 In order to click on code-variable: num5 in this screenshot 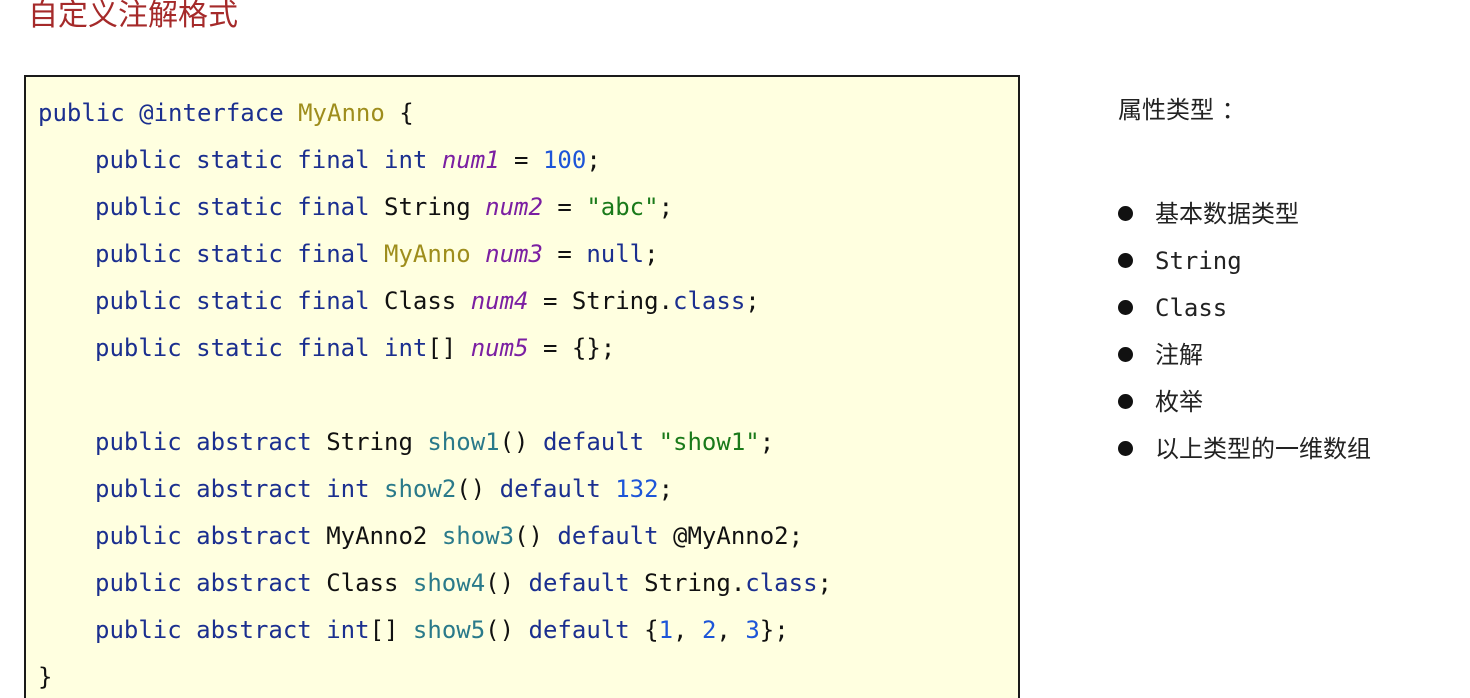, I will do `click(499, 348)`.